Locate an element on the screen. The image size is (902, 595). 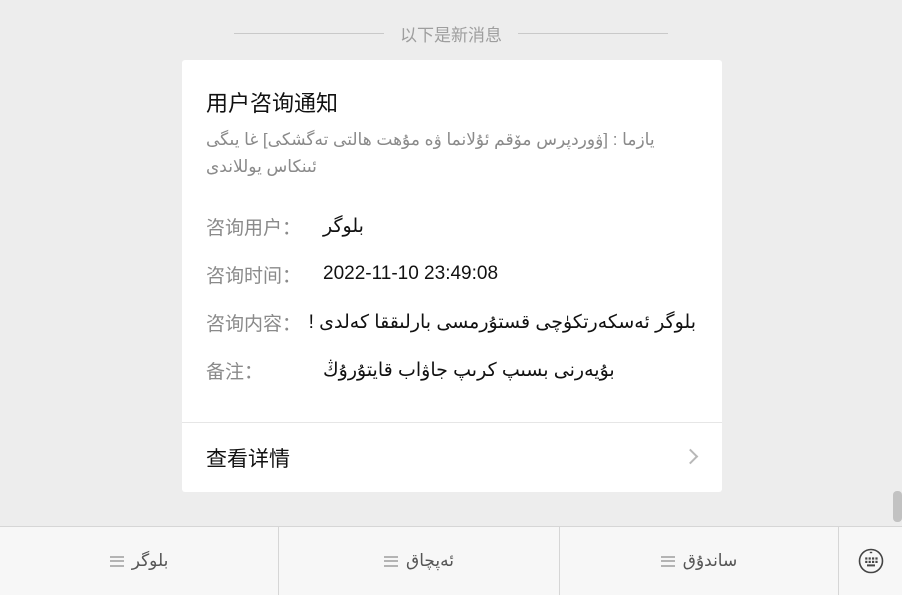
divider-text: 以下是新消息 is located at coordinates (451, 35).